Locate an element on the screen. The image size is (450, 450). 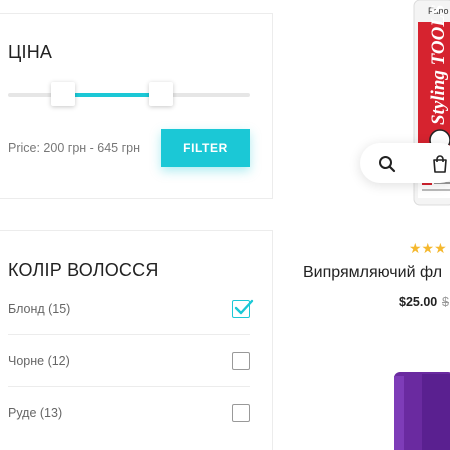
price-slider-min-handle is located at coordinates (63, 94).